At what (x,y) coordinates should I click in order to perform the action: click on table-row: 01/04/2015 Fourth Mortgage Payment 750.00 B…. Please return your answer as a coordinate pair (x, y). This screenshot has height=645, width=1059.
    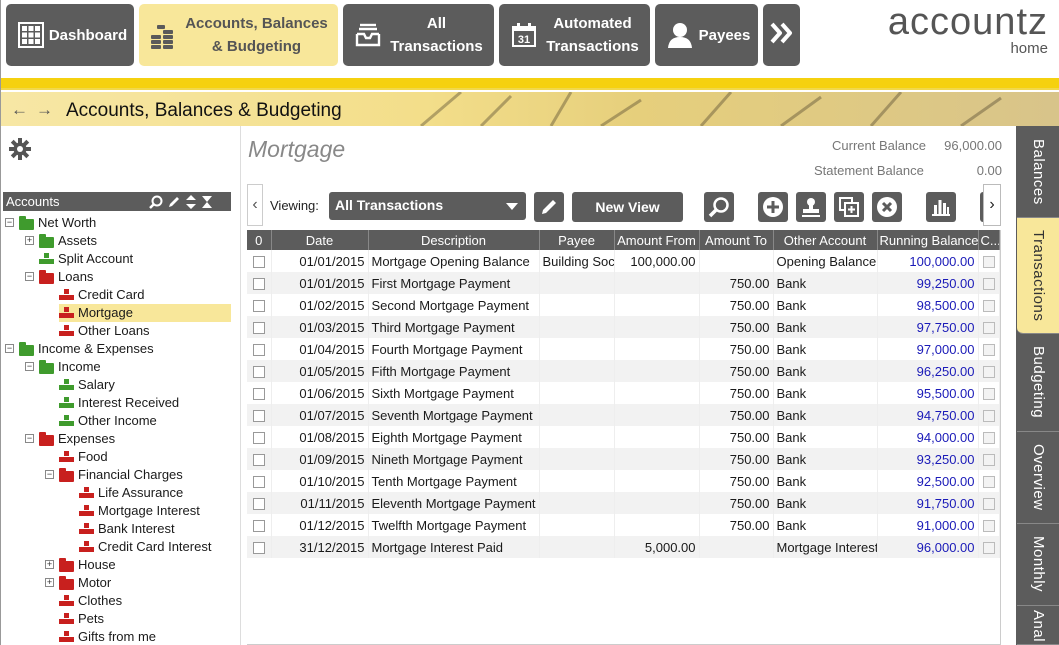
    Looking at the image, I should click on (623, 349).